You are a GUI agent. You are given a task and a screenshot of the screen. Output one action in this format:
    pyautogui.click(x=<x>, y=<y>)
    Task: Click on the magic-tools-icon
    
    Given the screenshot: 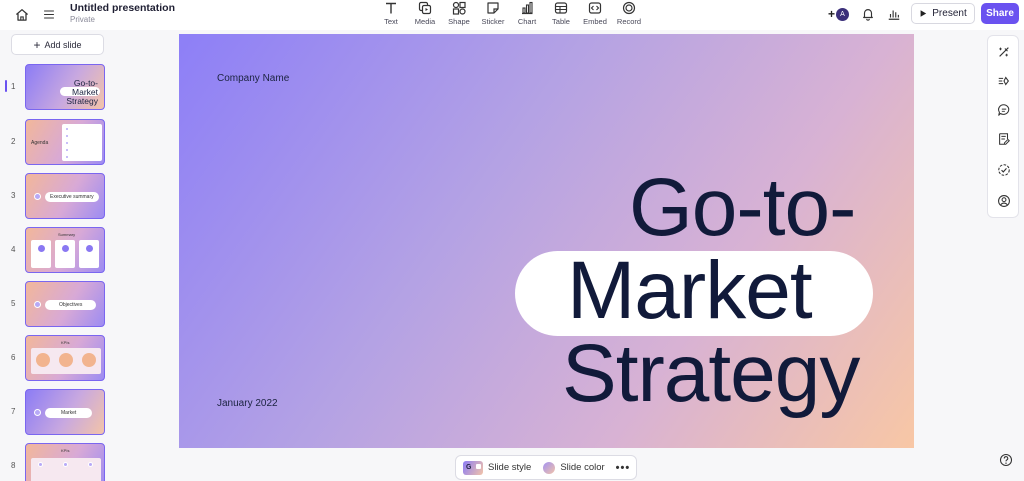 What is the action you would take?
    pyautogui.click(x=1004, y=52)
    